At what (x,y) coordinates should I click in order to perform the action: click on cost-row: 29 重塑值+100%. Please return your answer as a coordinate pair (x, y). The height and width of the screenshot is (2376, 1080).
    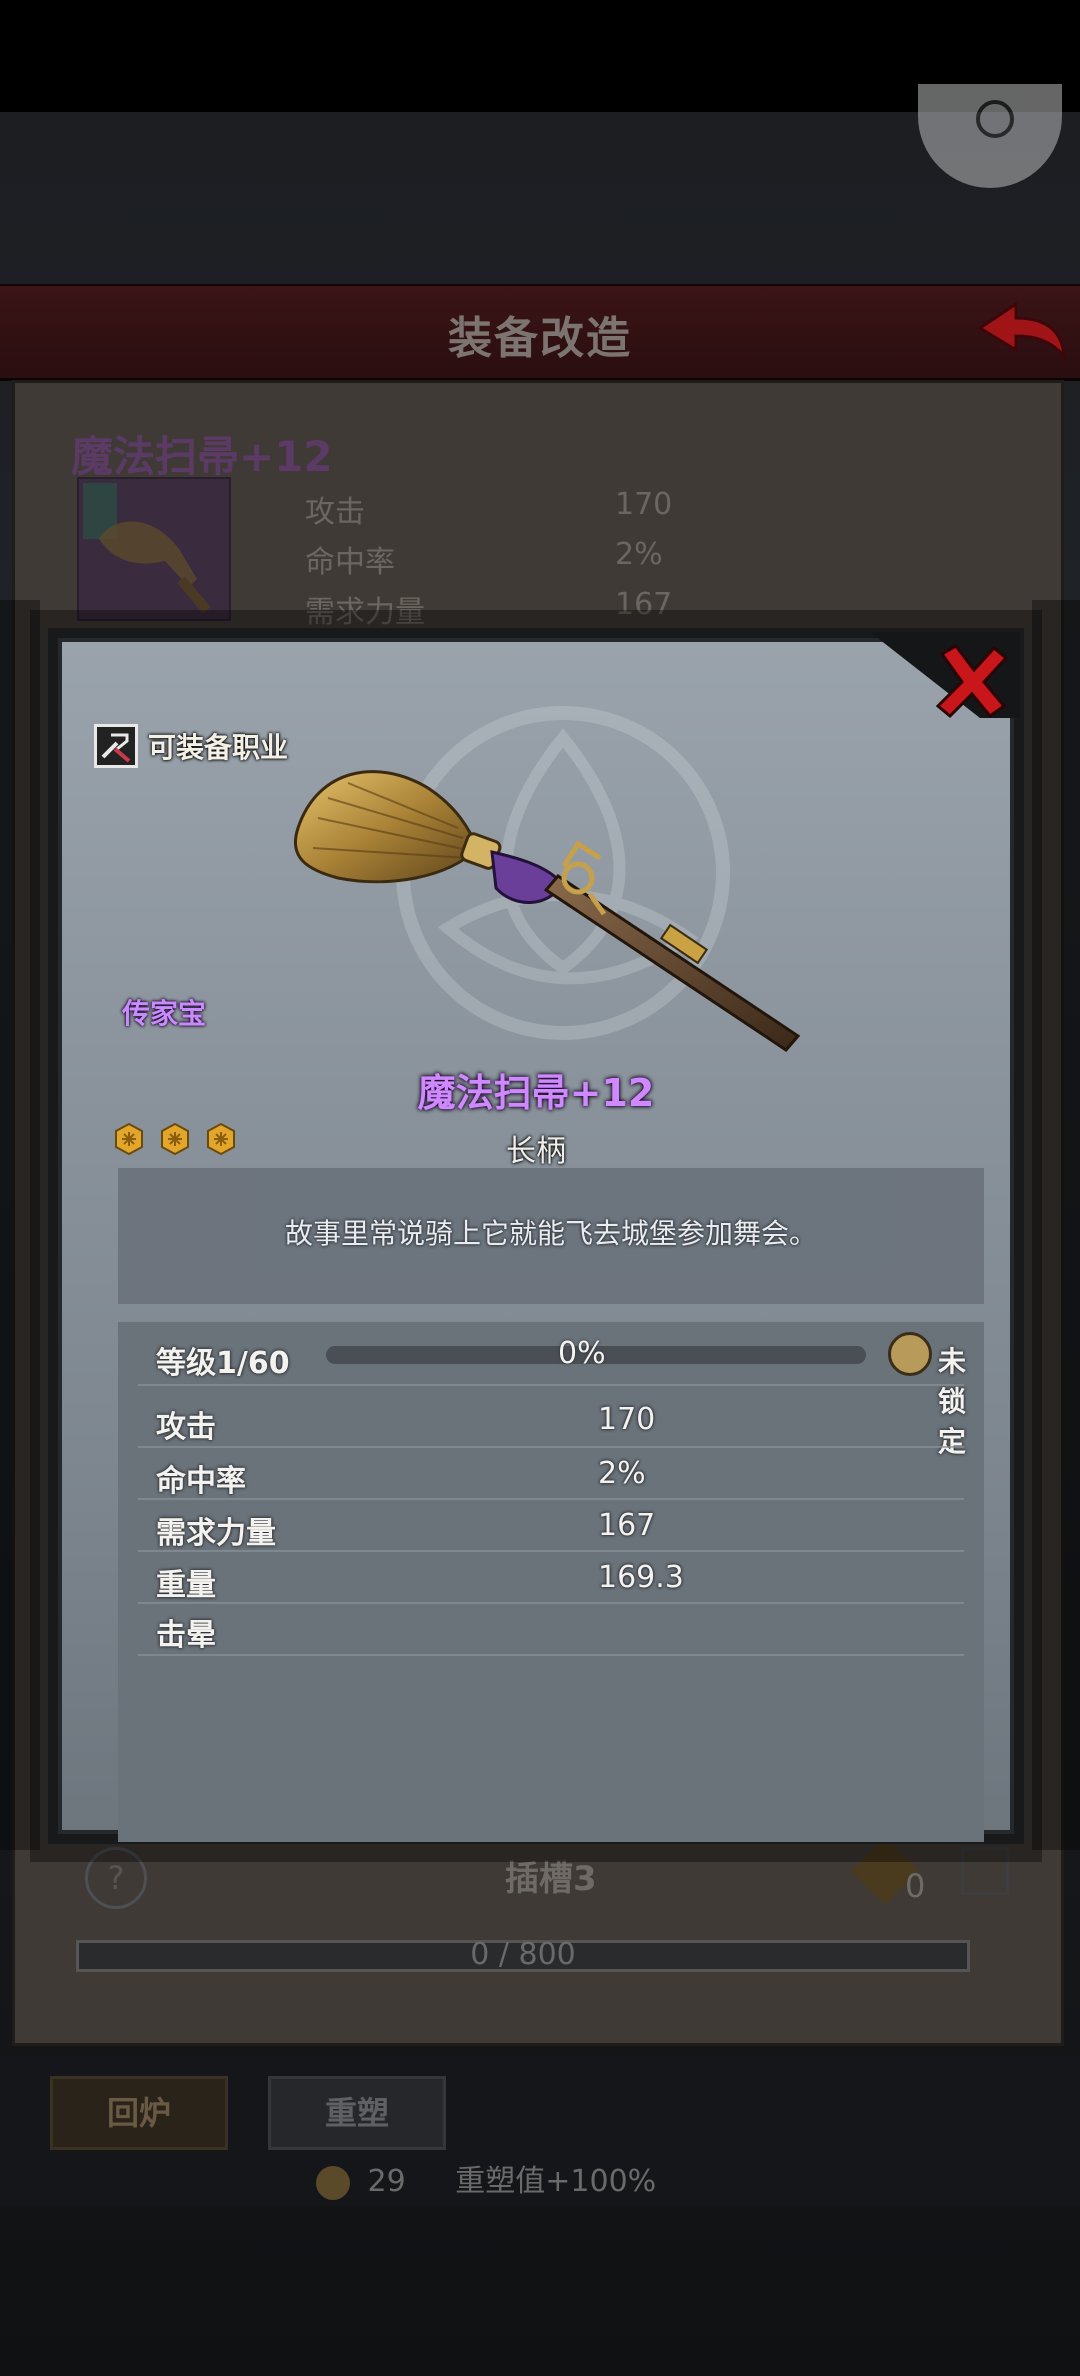
    Looking at the image, I should click on (486, 2178).